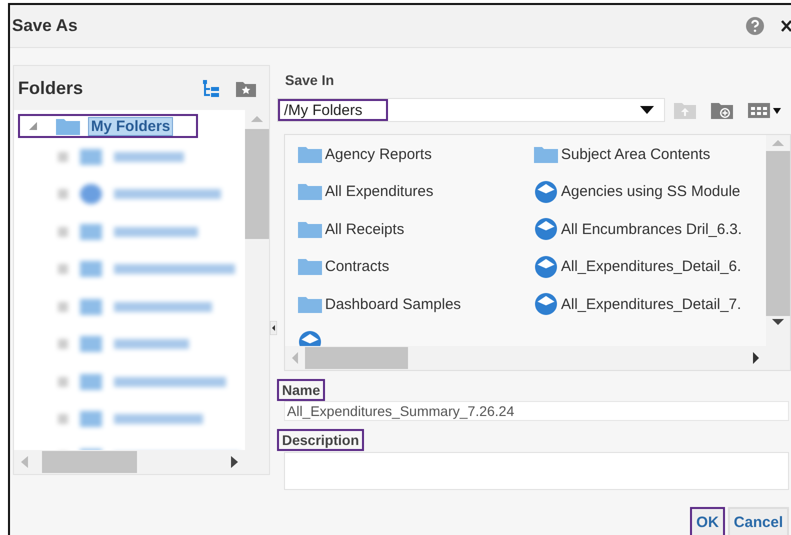  What do you see at coordinates (536, 411) in the screenshot?
I see `name-field: All_Expenditures_Summary_7.26.24` at bounding box center [536, 411].